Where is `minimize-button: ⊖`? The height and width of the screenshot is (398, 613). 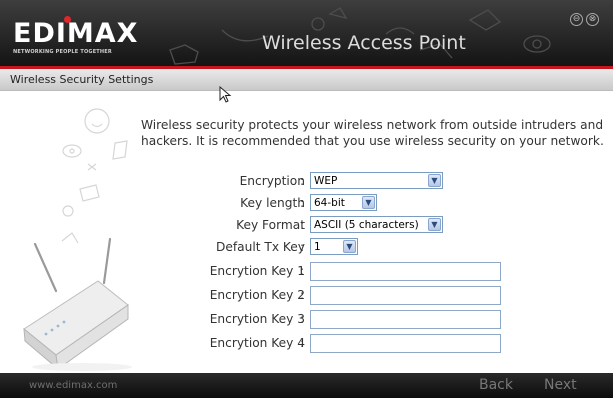
minimize-button: ⊖ is located at coordinates (576, 19).